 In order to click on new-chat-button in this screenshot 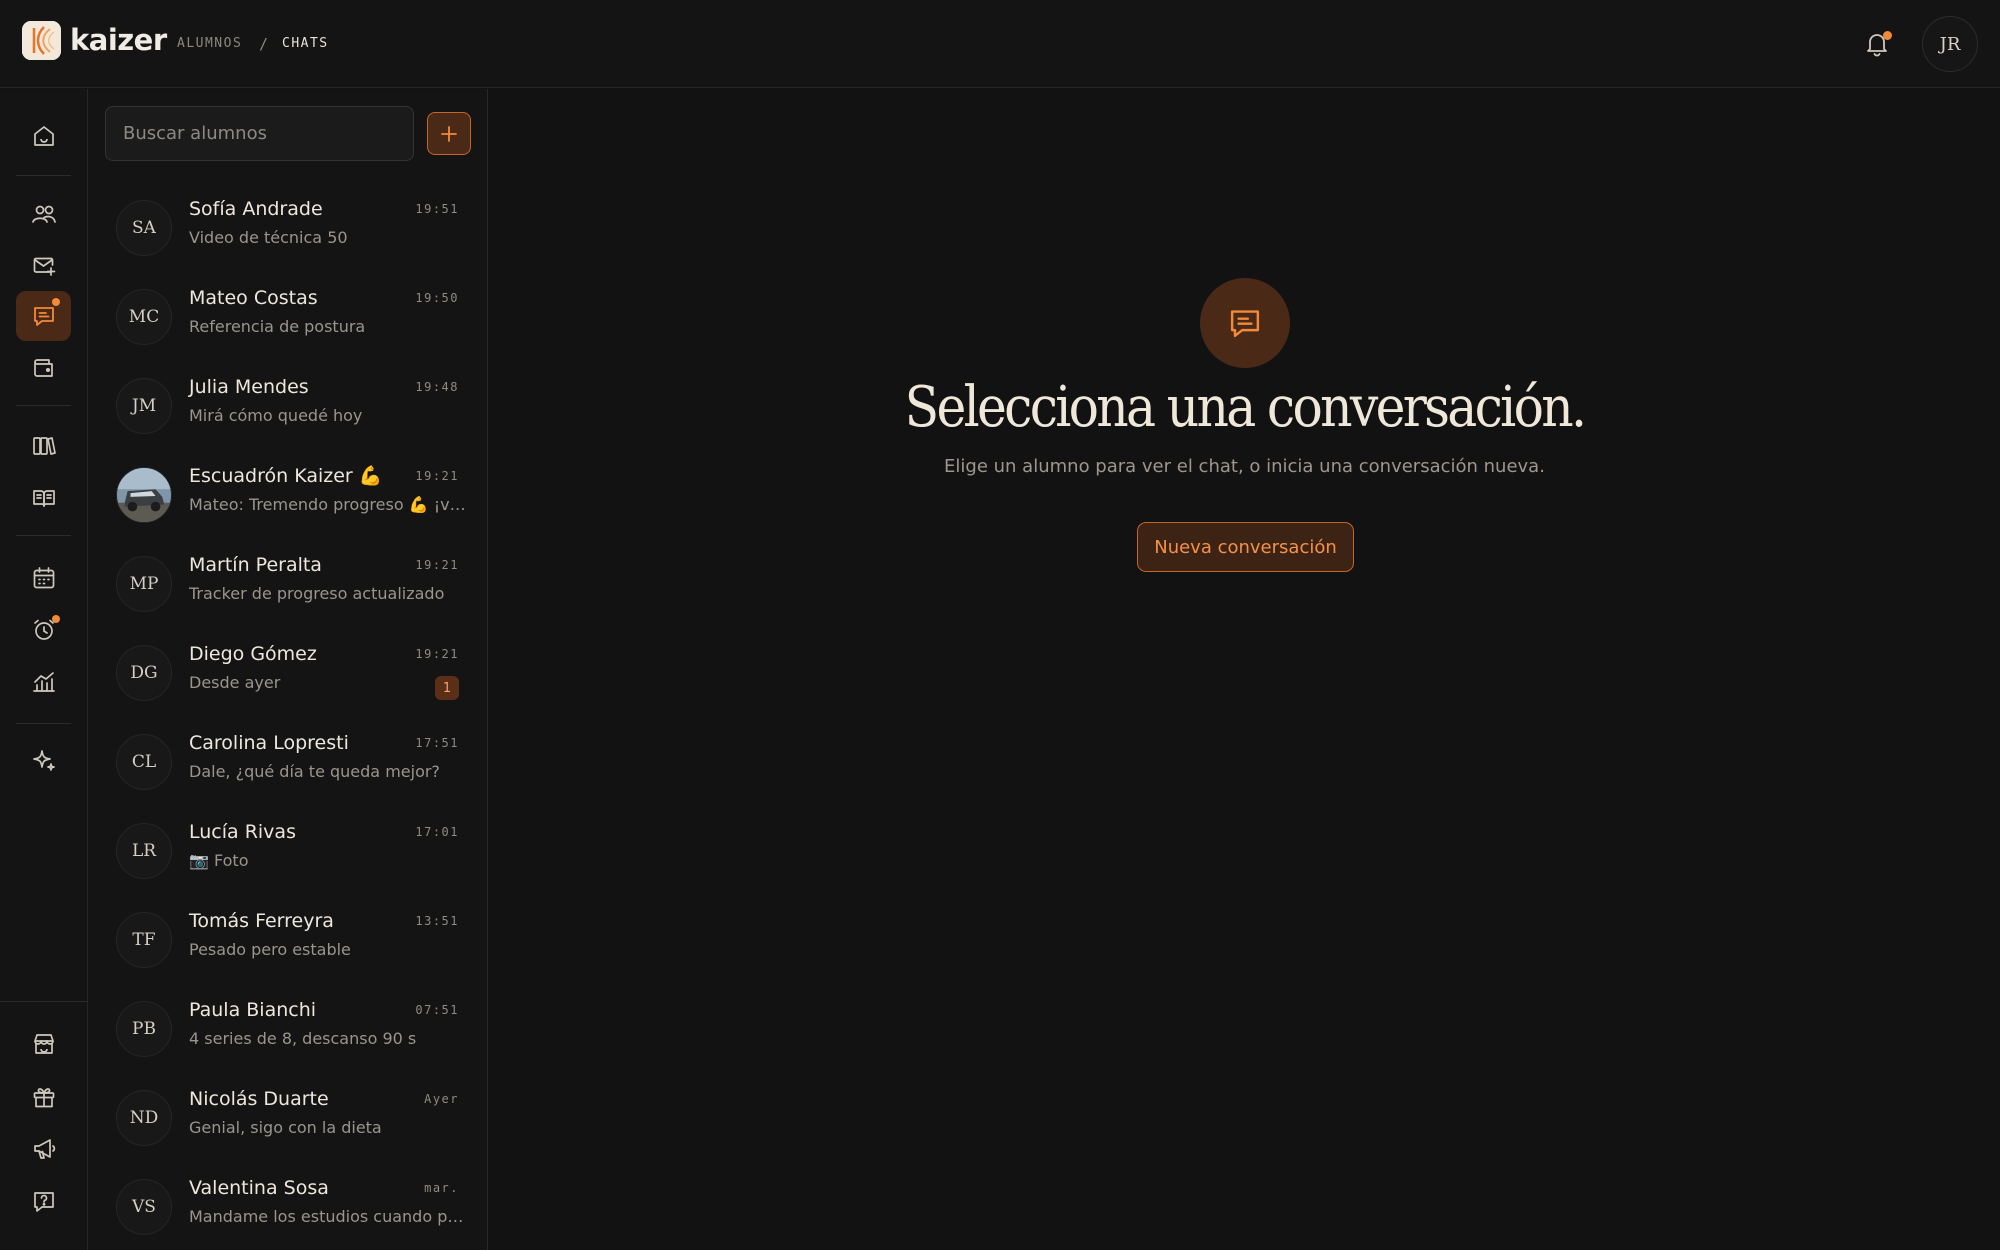, I will do `click(449, 133)`.